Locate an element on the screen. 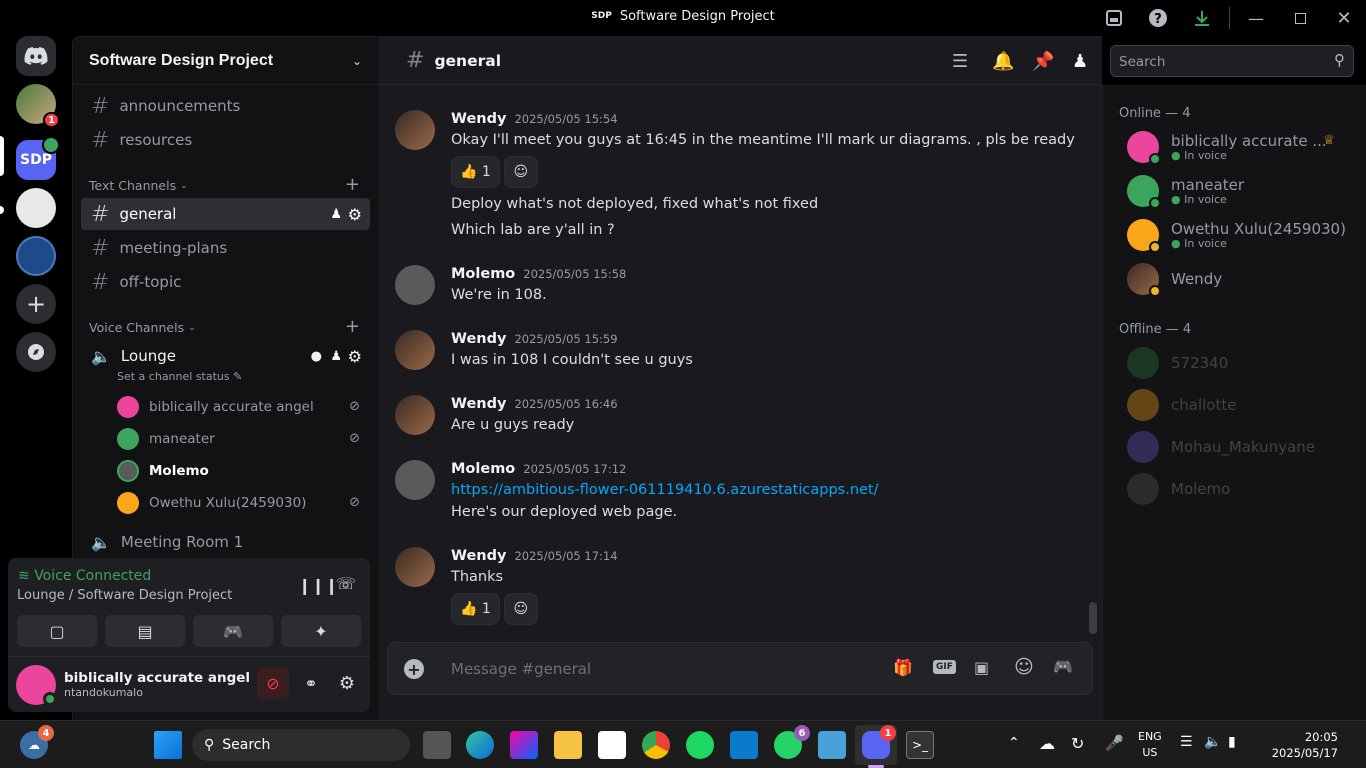  disconnect-icon: ☏ is located at coordinates (346, 583).